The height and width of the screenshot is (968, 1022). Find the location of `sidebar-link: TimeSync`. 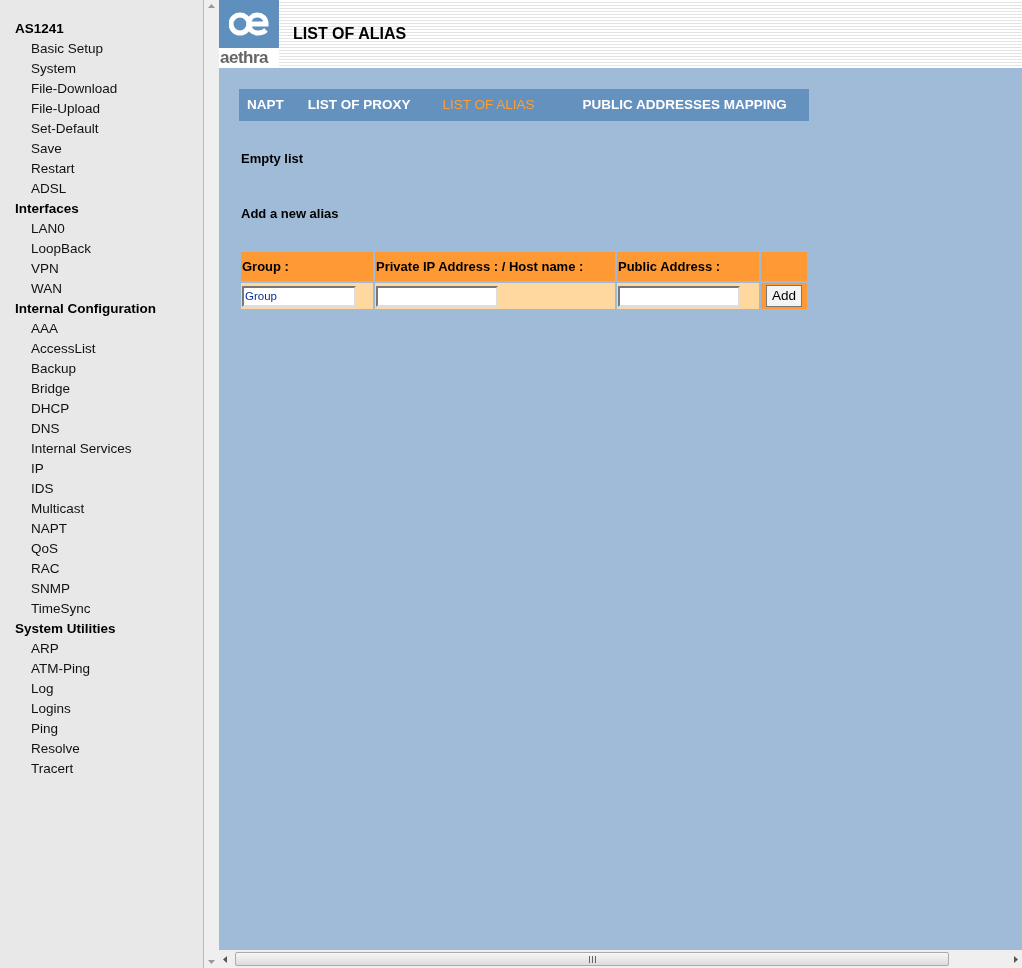

sidebar-link: TimeSync is located at coordinates (61, 609).